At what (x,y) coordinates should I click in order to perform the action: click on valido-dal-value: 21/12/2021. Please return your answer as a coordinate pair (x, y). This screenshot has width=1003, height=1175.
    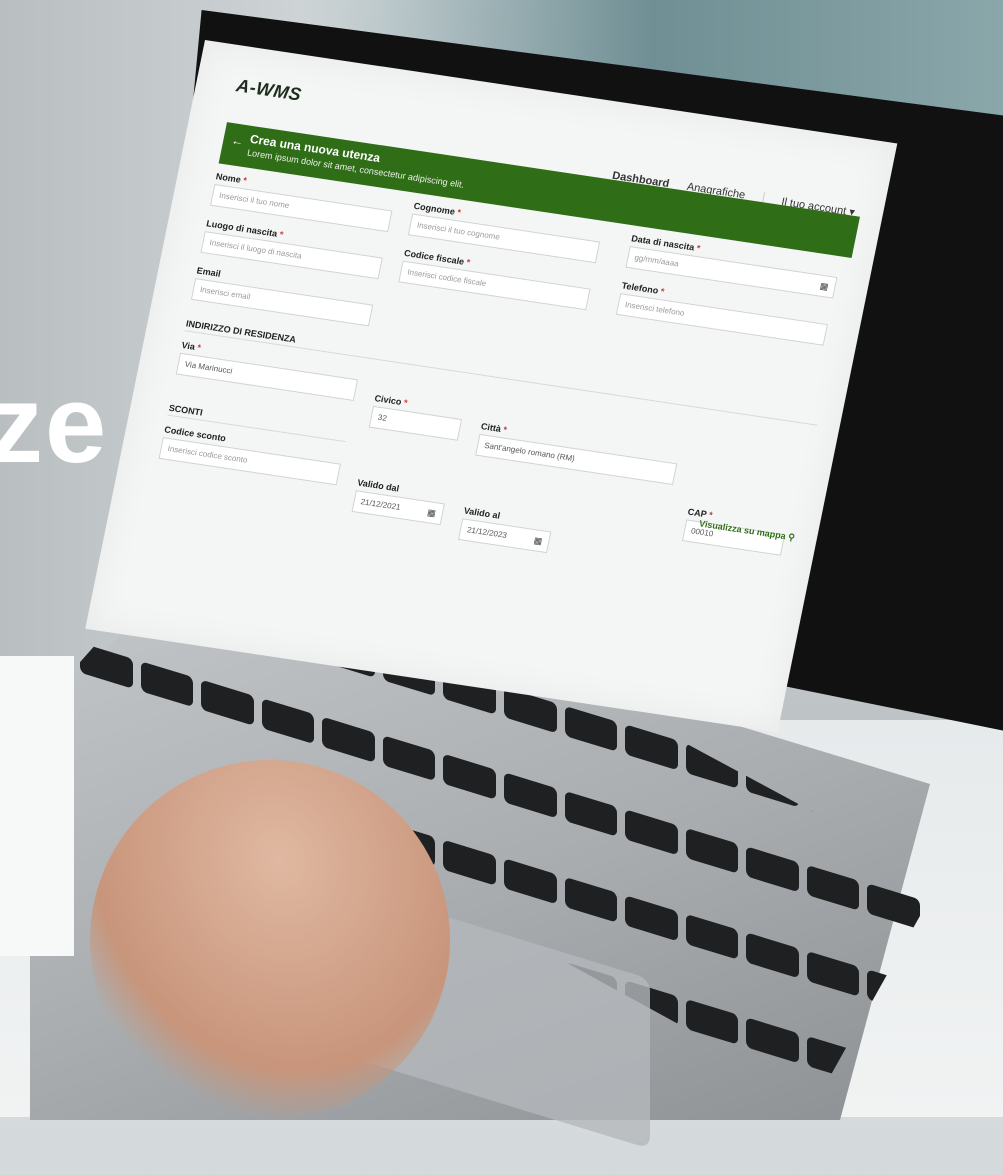
    Looking at the image, I should click on (380, 504).